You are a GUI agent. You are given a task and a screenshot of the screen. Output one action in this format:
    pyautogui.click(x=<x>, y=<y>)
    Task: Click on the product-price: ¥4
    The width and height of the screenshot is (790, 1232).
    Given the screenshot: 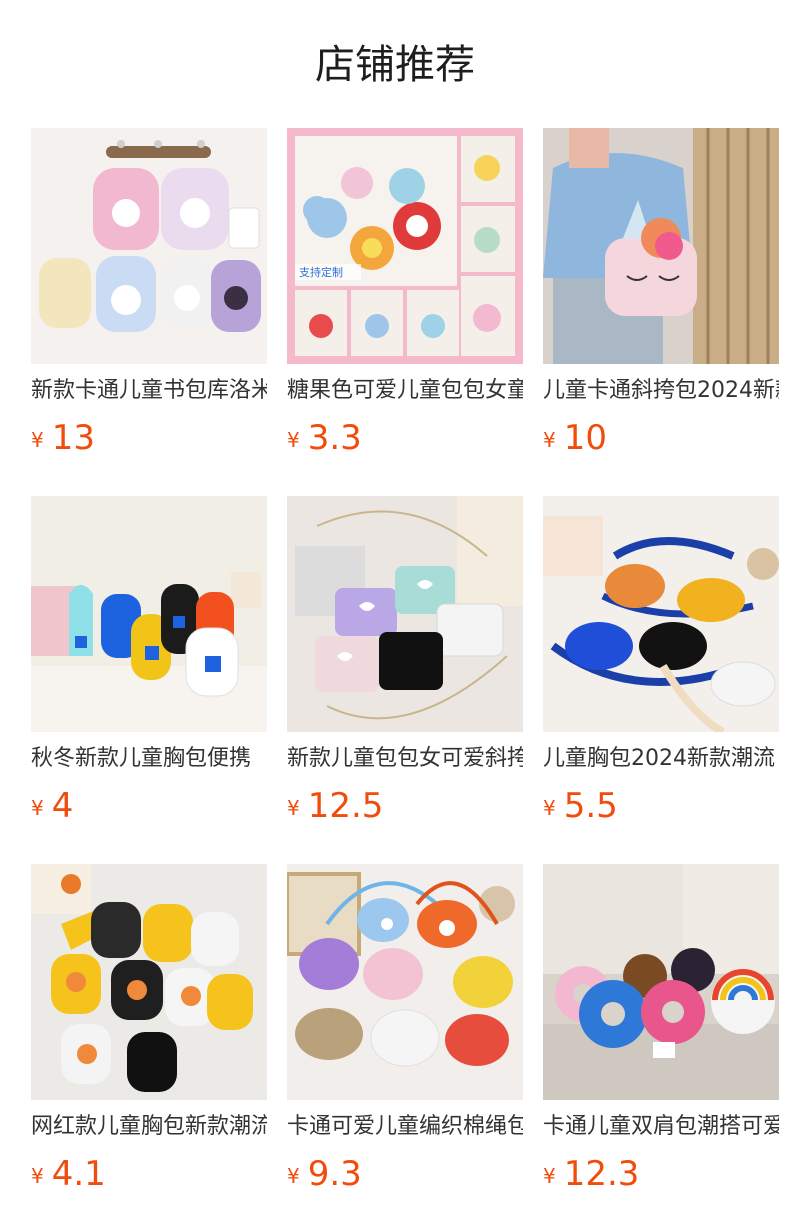 What is the action you would take?
    pyautogui.click(x=52, y=806)
    